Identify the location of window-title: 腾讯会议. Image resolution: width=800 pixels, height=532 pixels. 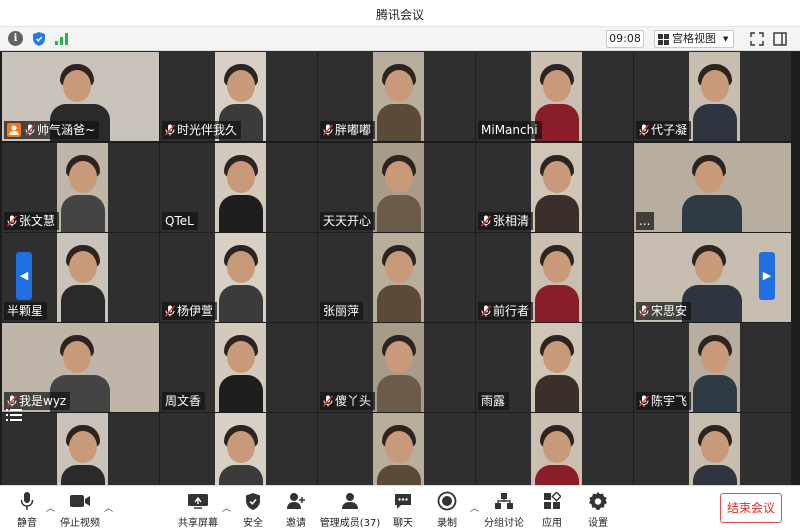
(399, 15).